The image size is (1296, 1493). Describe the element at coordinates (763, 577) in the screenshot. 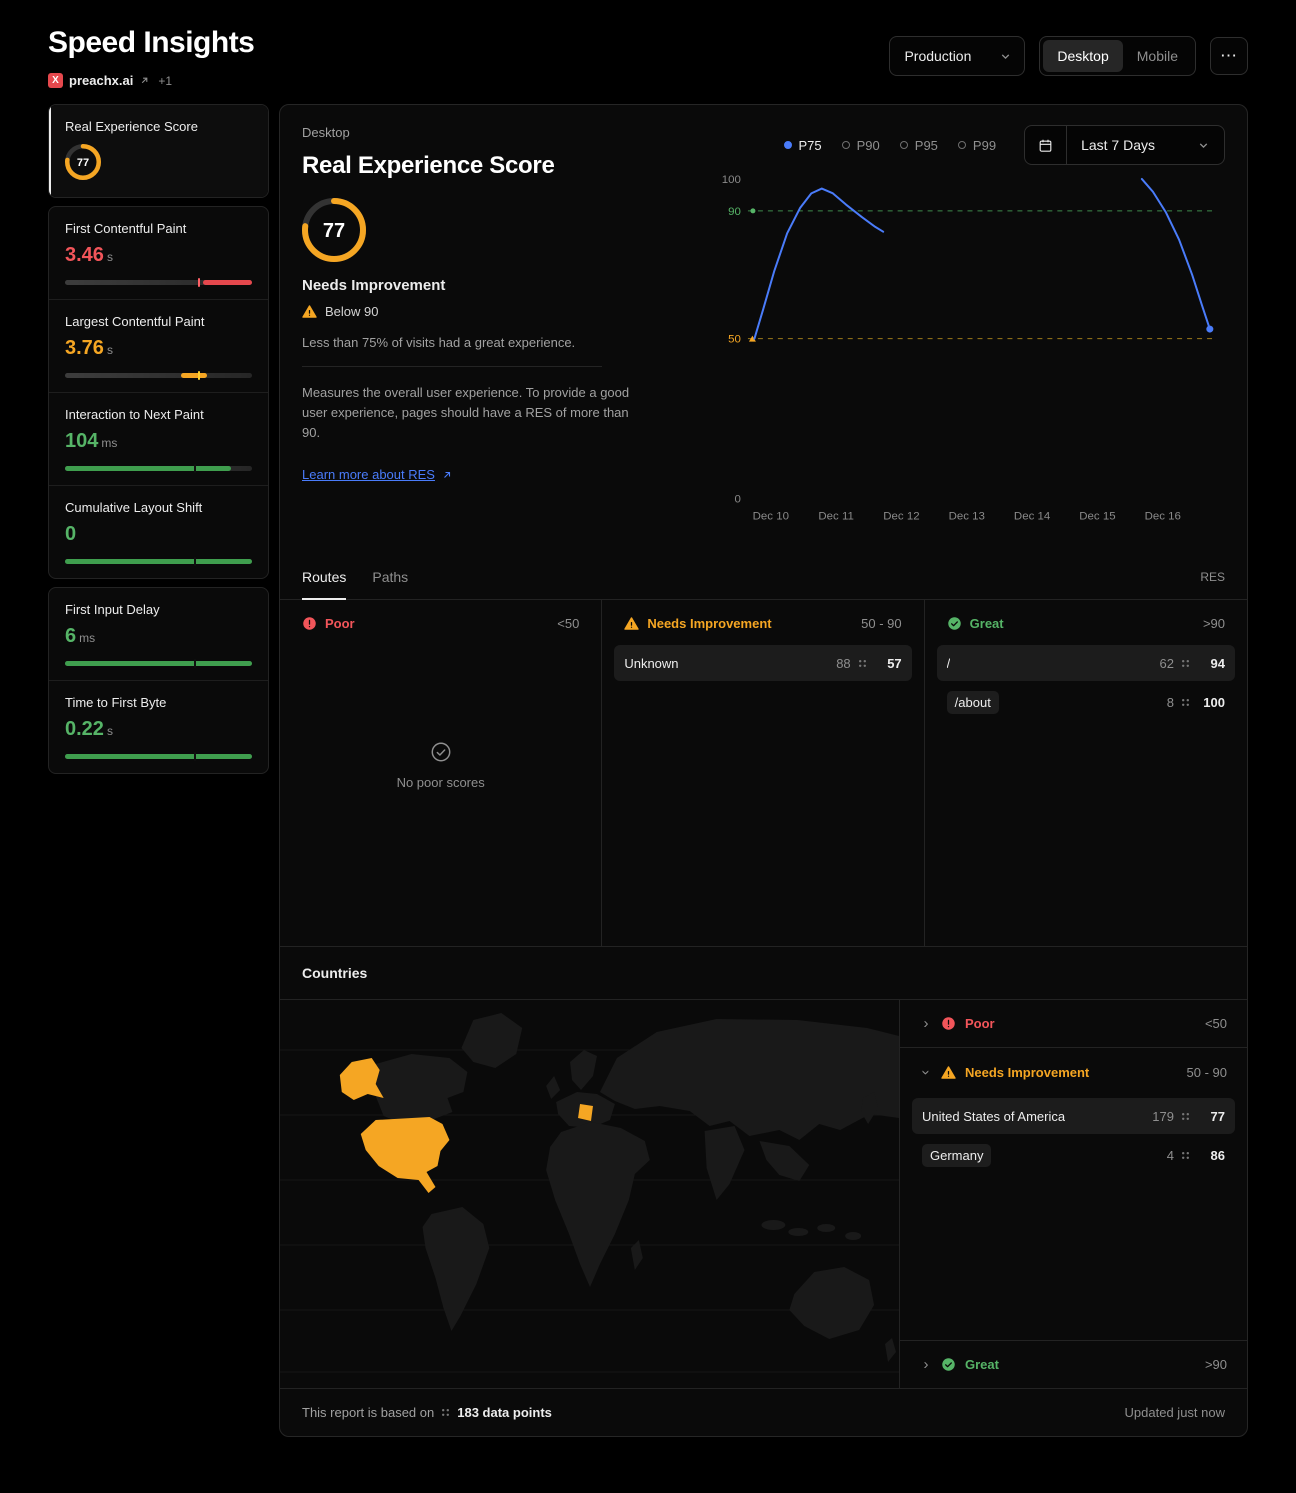

I see `routes-tabs-bar: Routes Paths RES` at that location.